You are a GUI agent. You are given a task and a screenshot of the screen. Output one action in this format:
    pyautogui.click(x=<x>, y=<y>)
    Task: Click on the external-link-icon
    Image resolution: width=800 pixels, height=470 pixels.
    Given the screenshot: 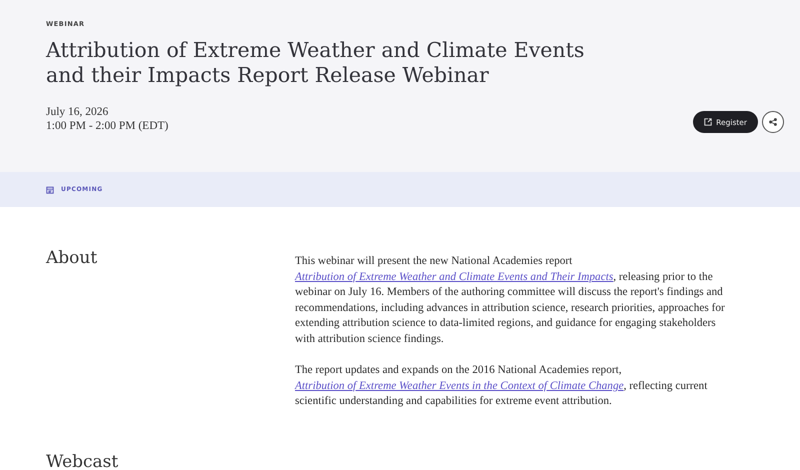 What is the action you would take?
    pyautogui.click(x=708, y=122)
    